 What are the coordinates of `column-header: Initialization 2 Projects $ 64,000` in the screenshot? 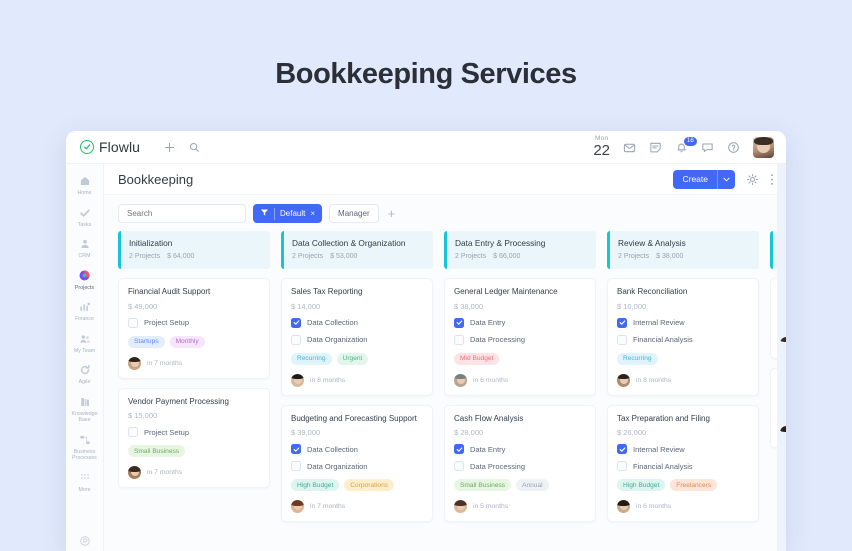 It's located at (194, 250).